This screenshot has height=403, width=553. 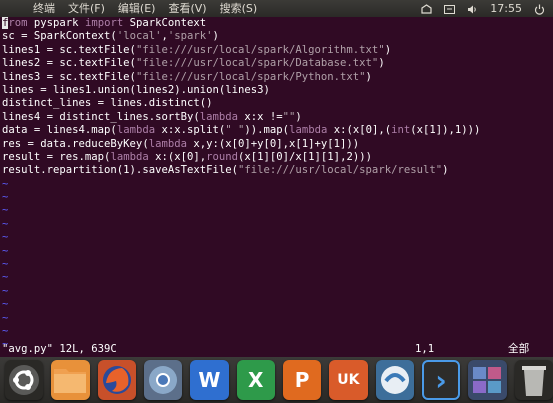 I want to click on code-line: sc = SparkContext('local','spark'), so click(x=277, y=36).